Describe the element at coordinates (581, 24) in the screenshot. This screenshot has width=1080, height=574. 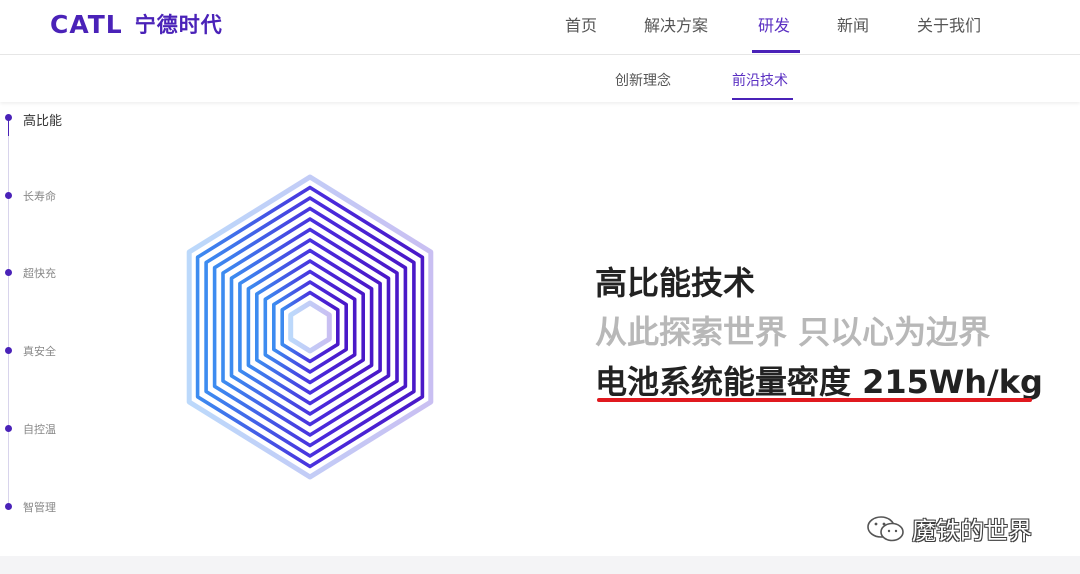
I see `nav-item-home: 首页` at that location.